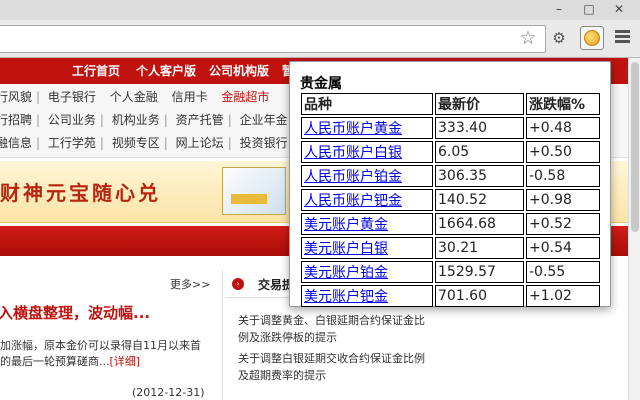  What do you see at coordinates (245, 97) in the screenshot?
I see `sub-nav-link: 金融超市` at bounding box center [245, 97].